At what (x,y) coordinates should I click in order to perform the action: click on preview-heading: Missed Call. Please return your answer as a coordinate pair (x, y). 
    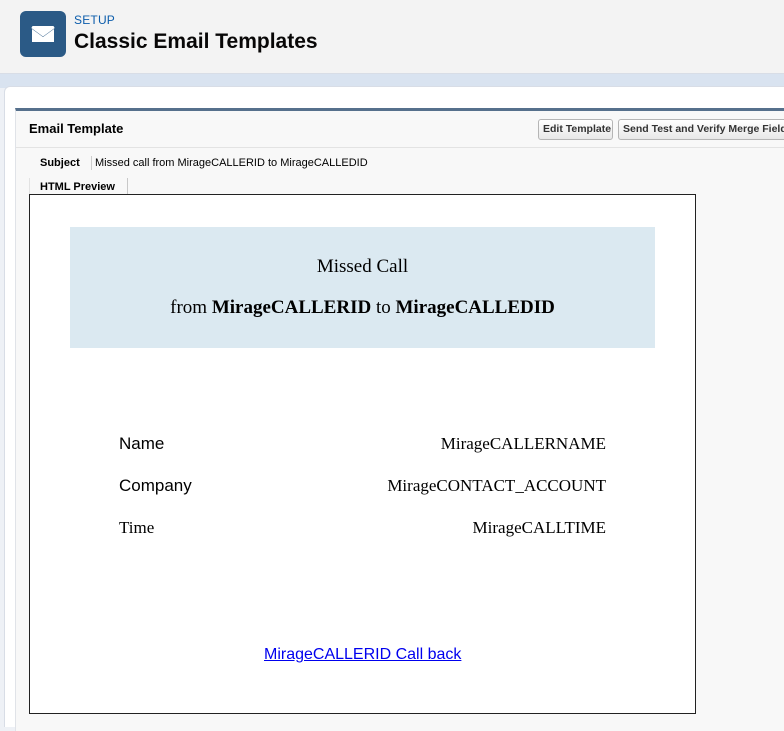
    Looking at the image, I should click on (362, 266).